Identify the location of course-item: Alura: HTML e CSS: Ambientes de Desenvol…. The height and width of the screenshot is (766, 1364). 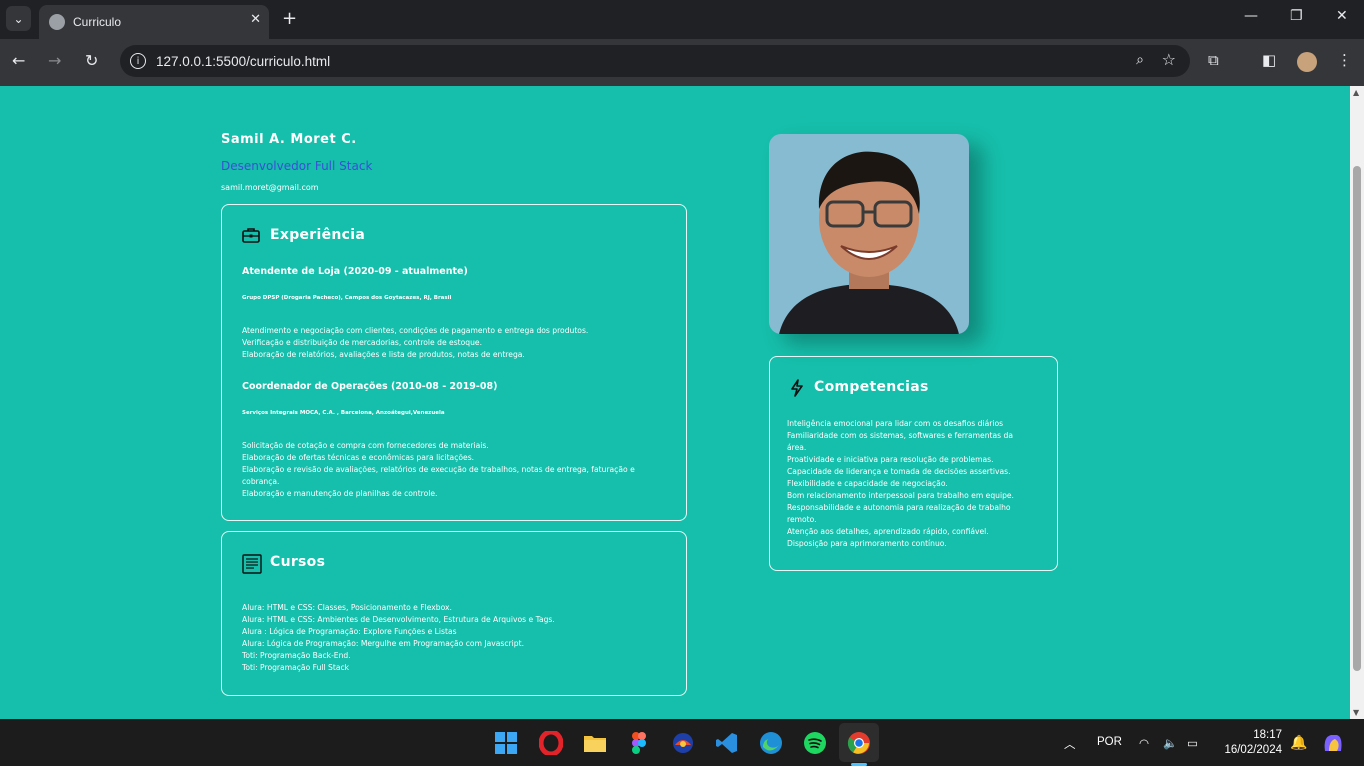
(398, 619).